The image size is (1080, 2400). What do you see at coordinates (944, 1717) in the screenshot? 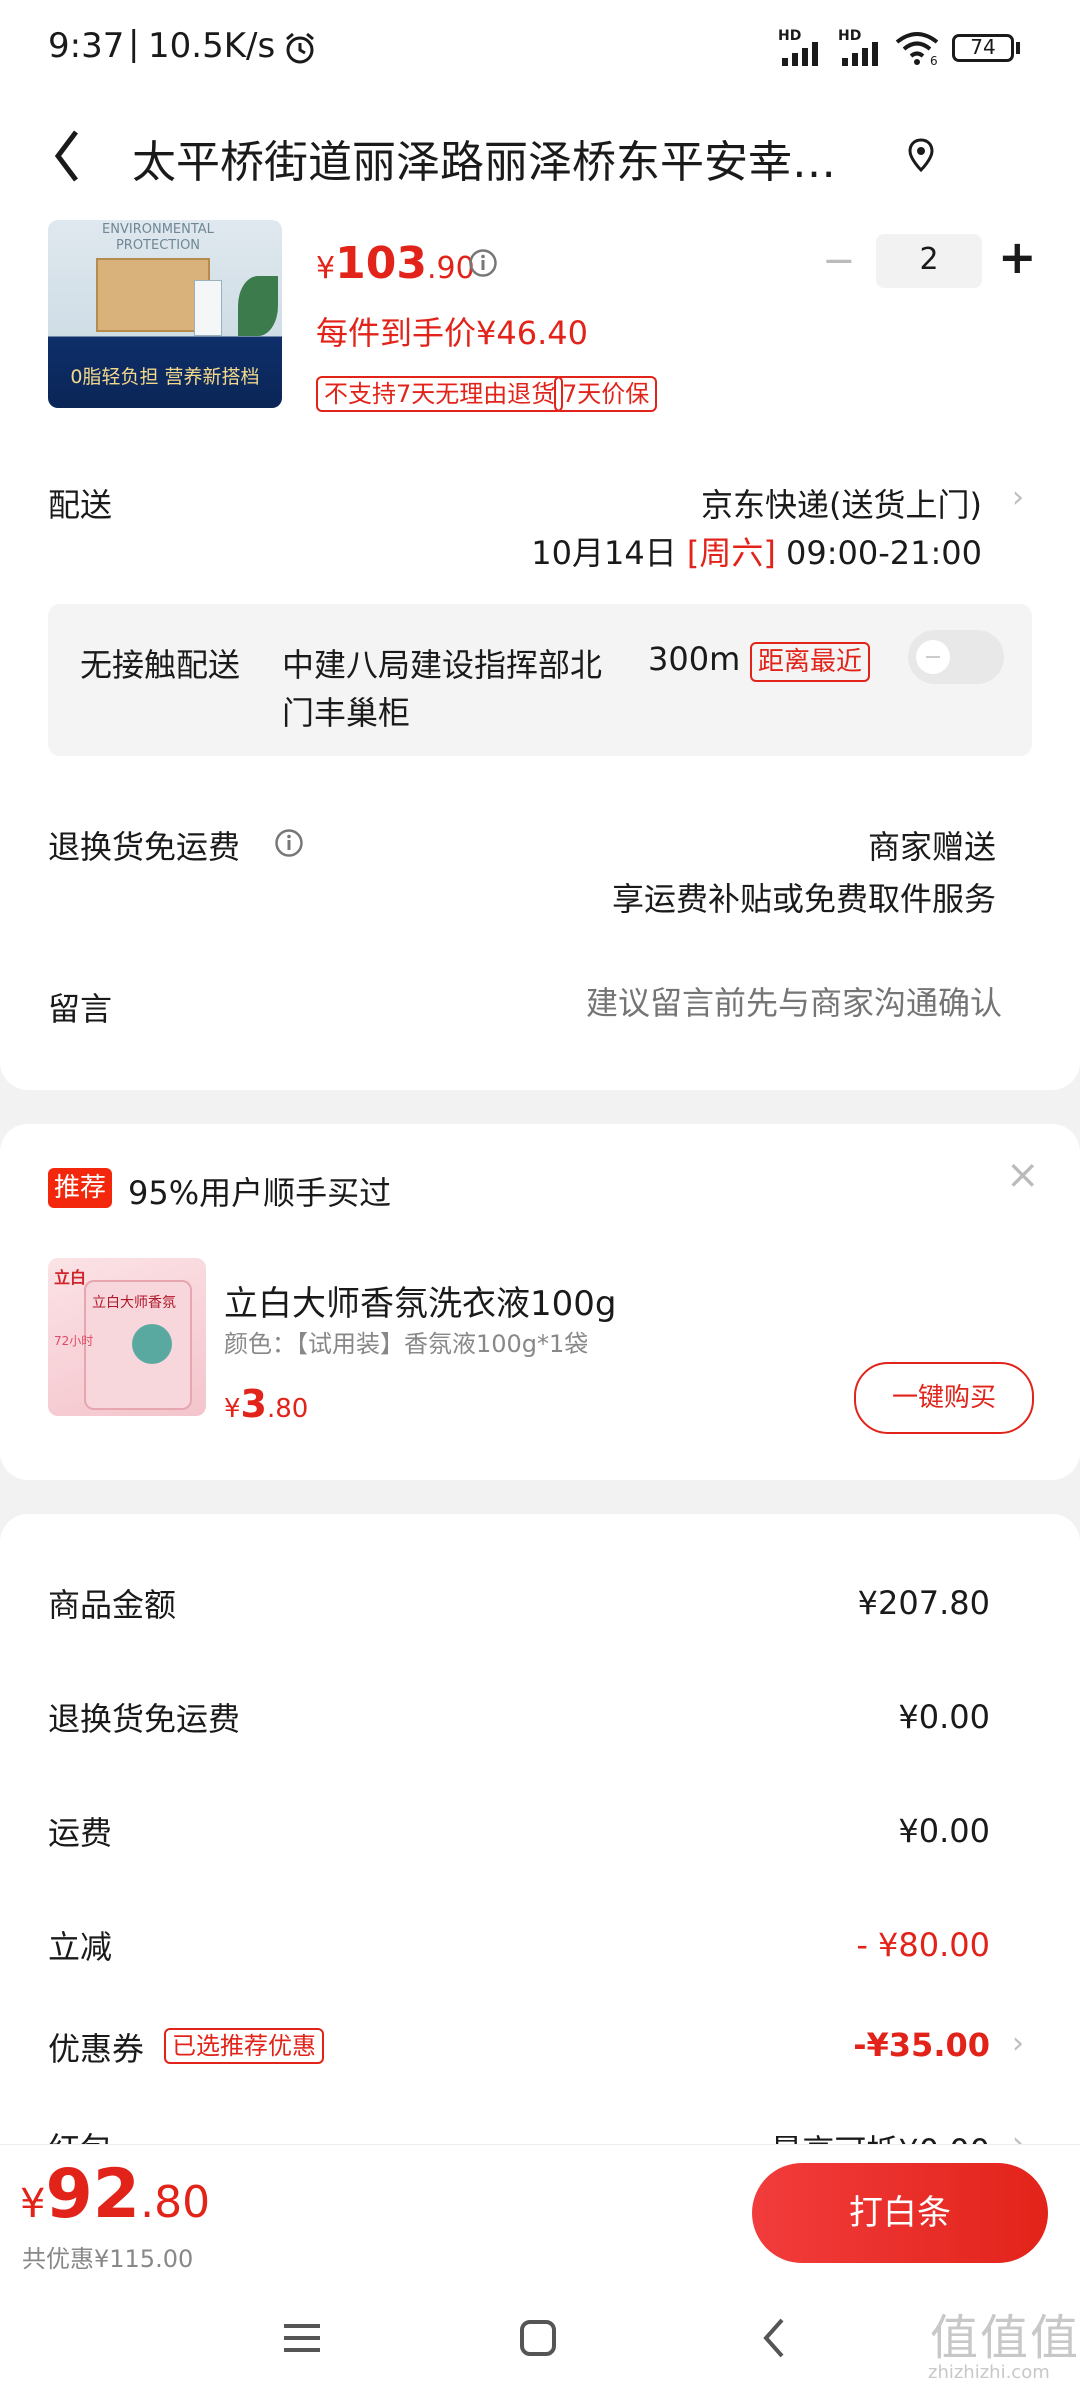
I see `summary-value-return-shipping: ¥0.00` at bounding box center [944, 1717].